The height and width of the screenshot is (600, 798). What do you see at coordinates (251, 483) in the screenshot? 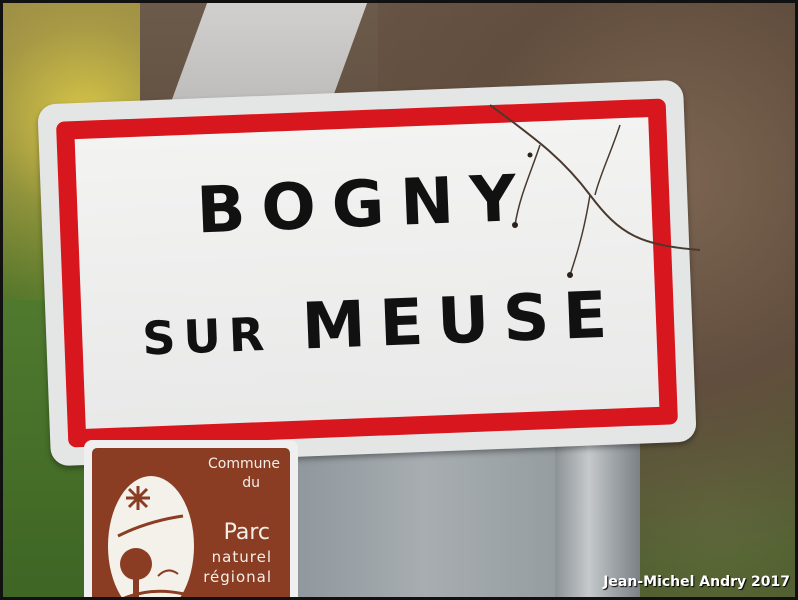
I see `park-sign-du: du` at bounding box center [251, 483].